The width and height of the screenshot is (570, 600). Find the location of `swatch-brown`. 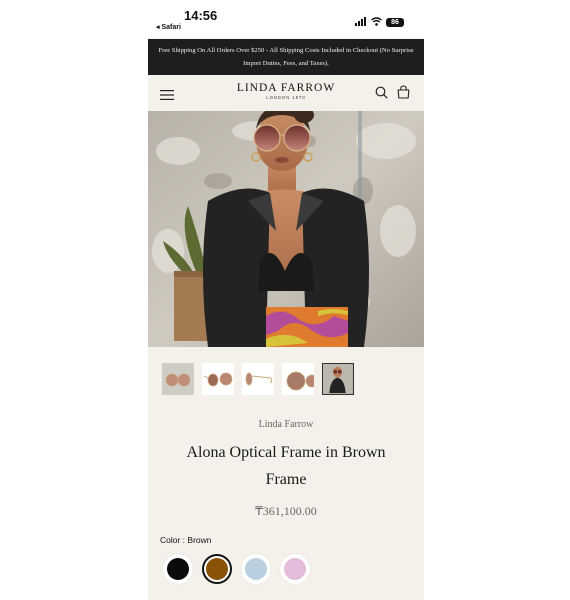

swatch-brown is located at coordinates (217, 569).